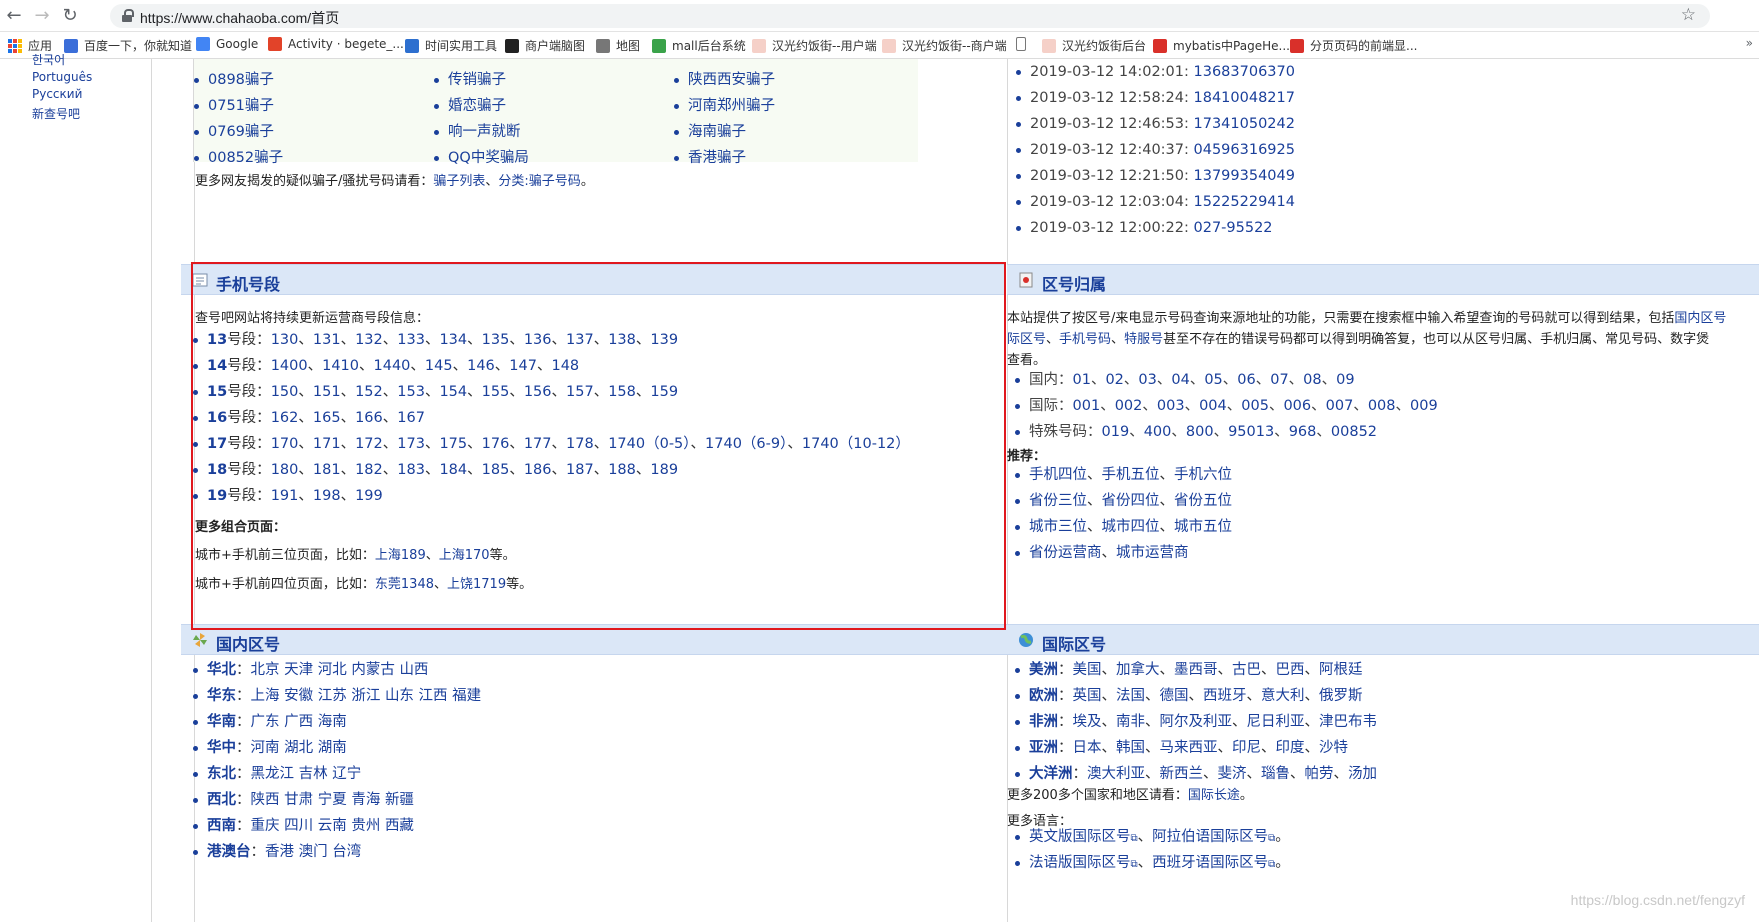  What do you see at coordinates (128, 45) in the screenshot?
I see `bookmark-item: 百度一下，你就知道` at bounding box center [128, 45].